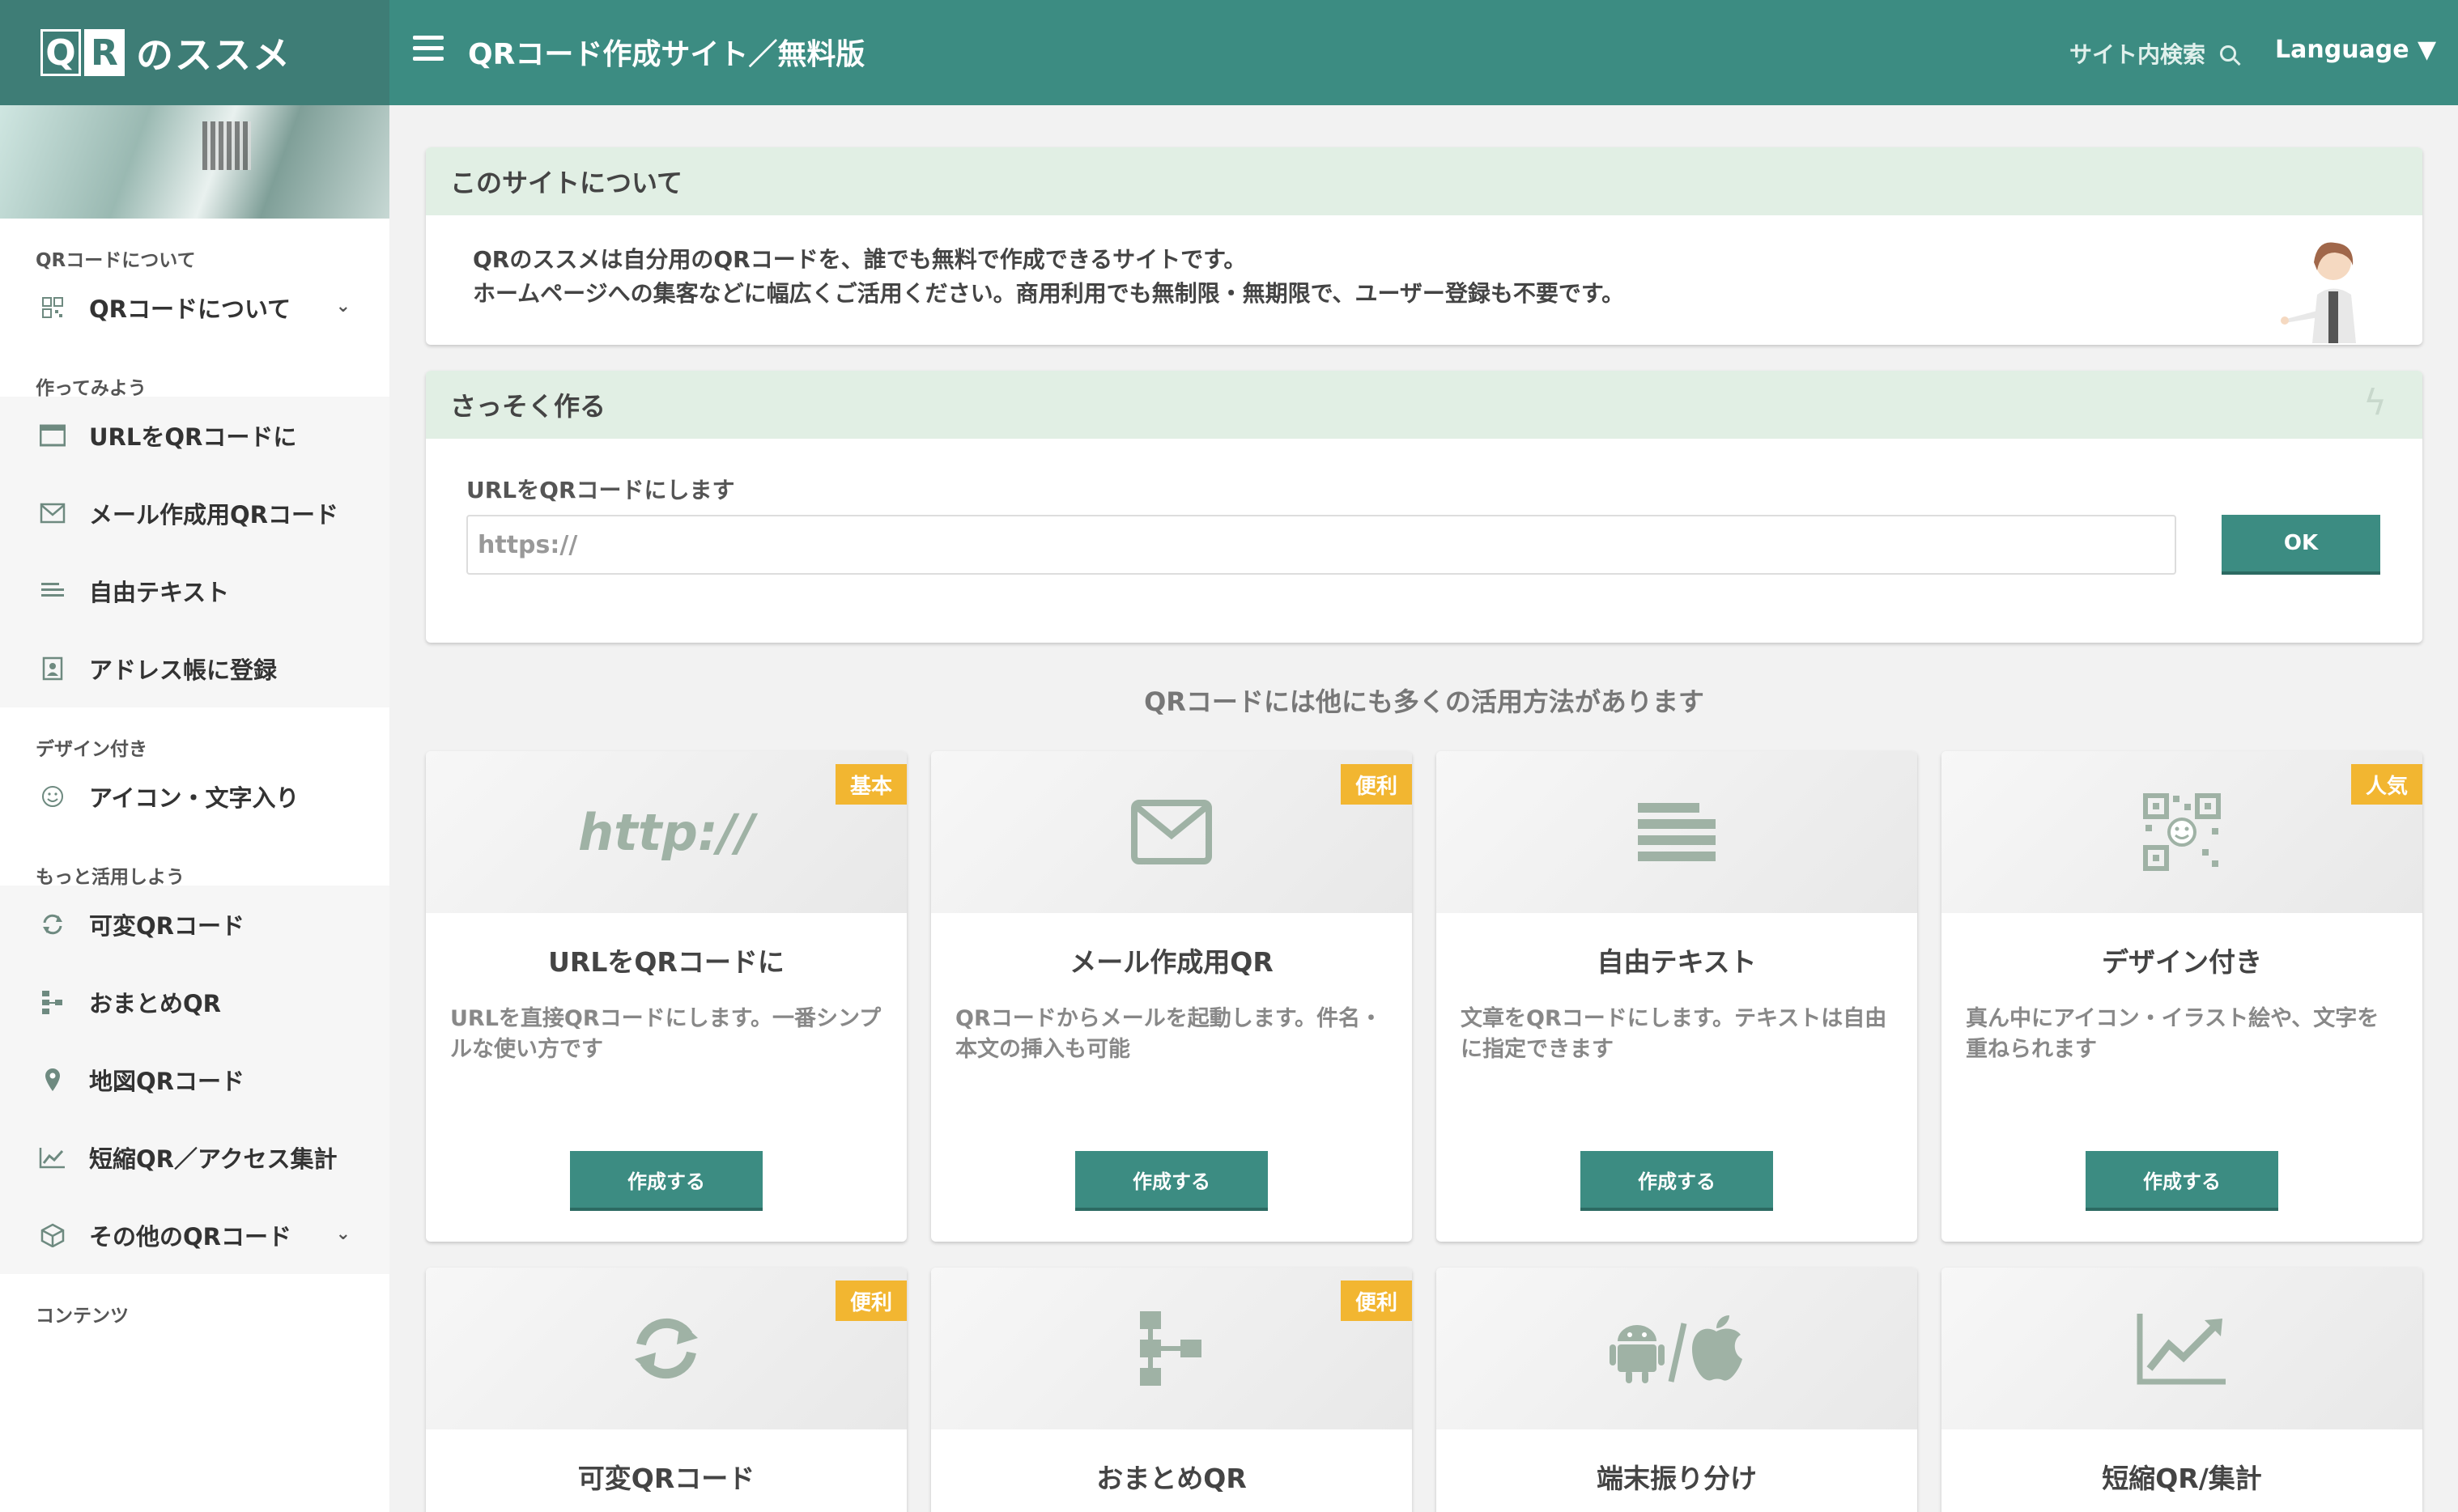  What do you see at coordinates (666, 1478) in the screenshot?
I see `card-title: 可変QRコード` at bounding box center [666, 1478].